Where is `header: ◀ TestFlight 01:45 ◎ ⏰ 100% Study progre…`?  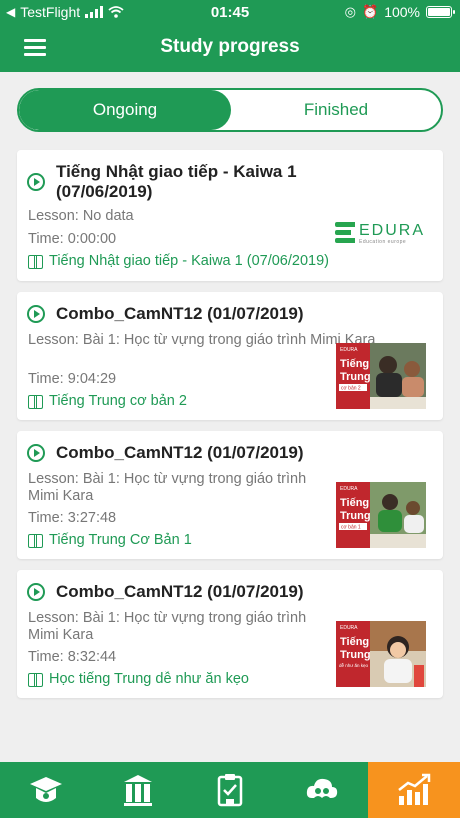
header: ◀ TestFlight 01:45 ◎ ⏰ 100% Study progre… is located at coordinates (230, 36).